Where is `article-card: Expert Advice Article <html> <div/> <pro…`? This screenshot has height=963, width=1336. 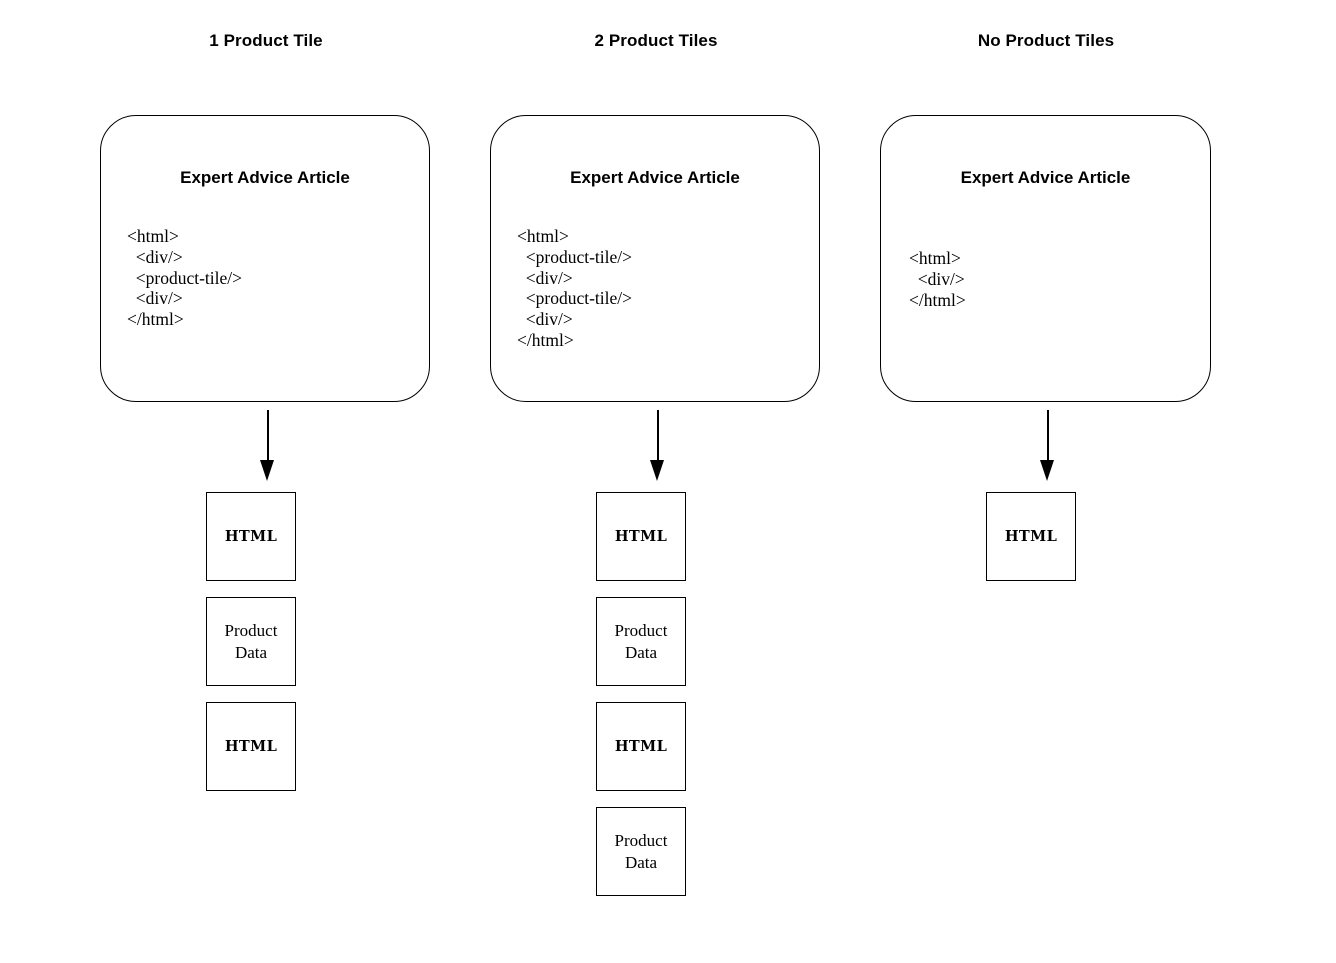 article-card: Expert Advice Article <html> <div/> <pro… is located at coordinates (265, 258).